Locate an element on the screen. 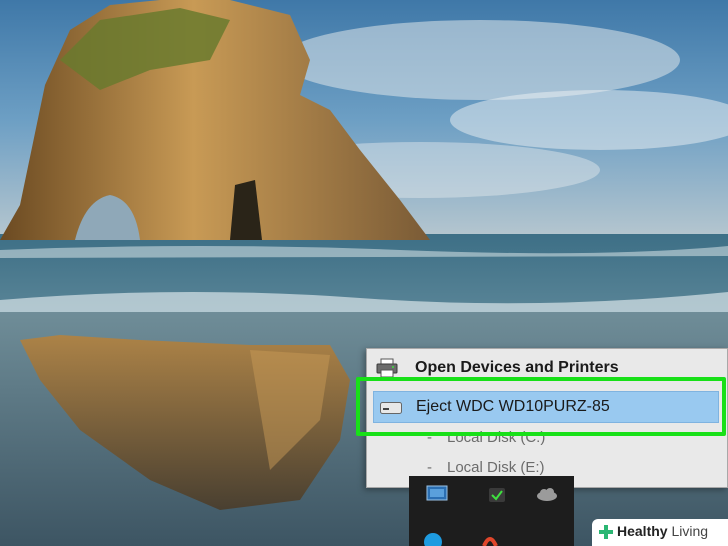 This screenshot has width=728, height=546. brand-watermark: Healthy Living is located at coordinates (660, 532).